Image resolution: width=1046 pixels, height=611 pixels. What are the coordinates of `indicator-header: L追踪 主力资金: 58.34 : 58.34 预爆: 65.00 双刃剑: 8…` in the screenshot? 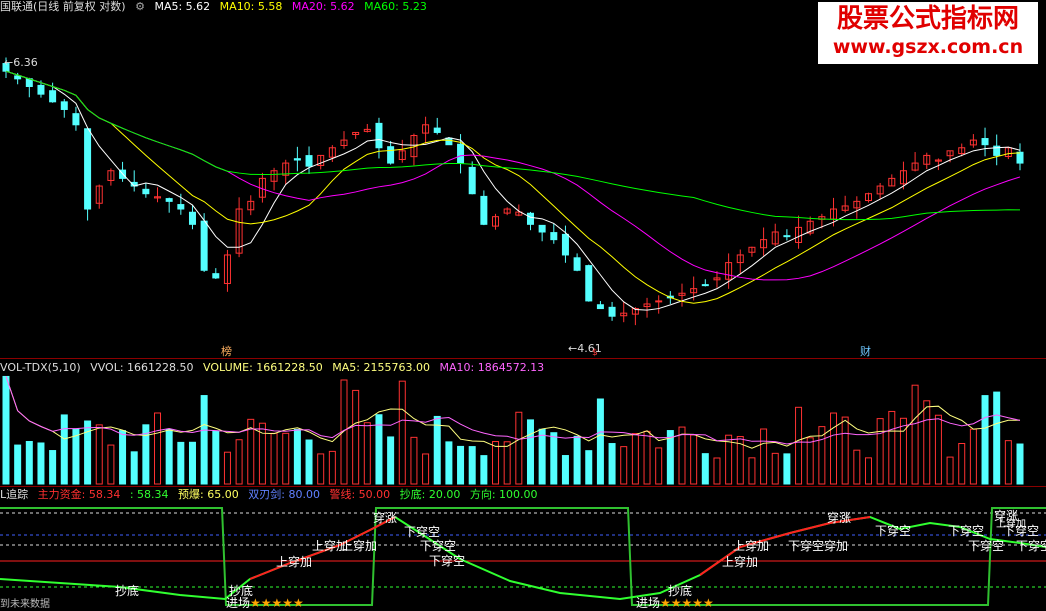 It's located at (272, 495).